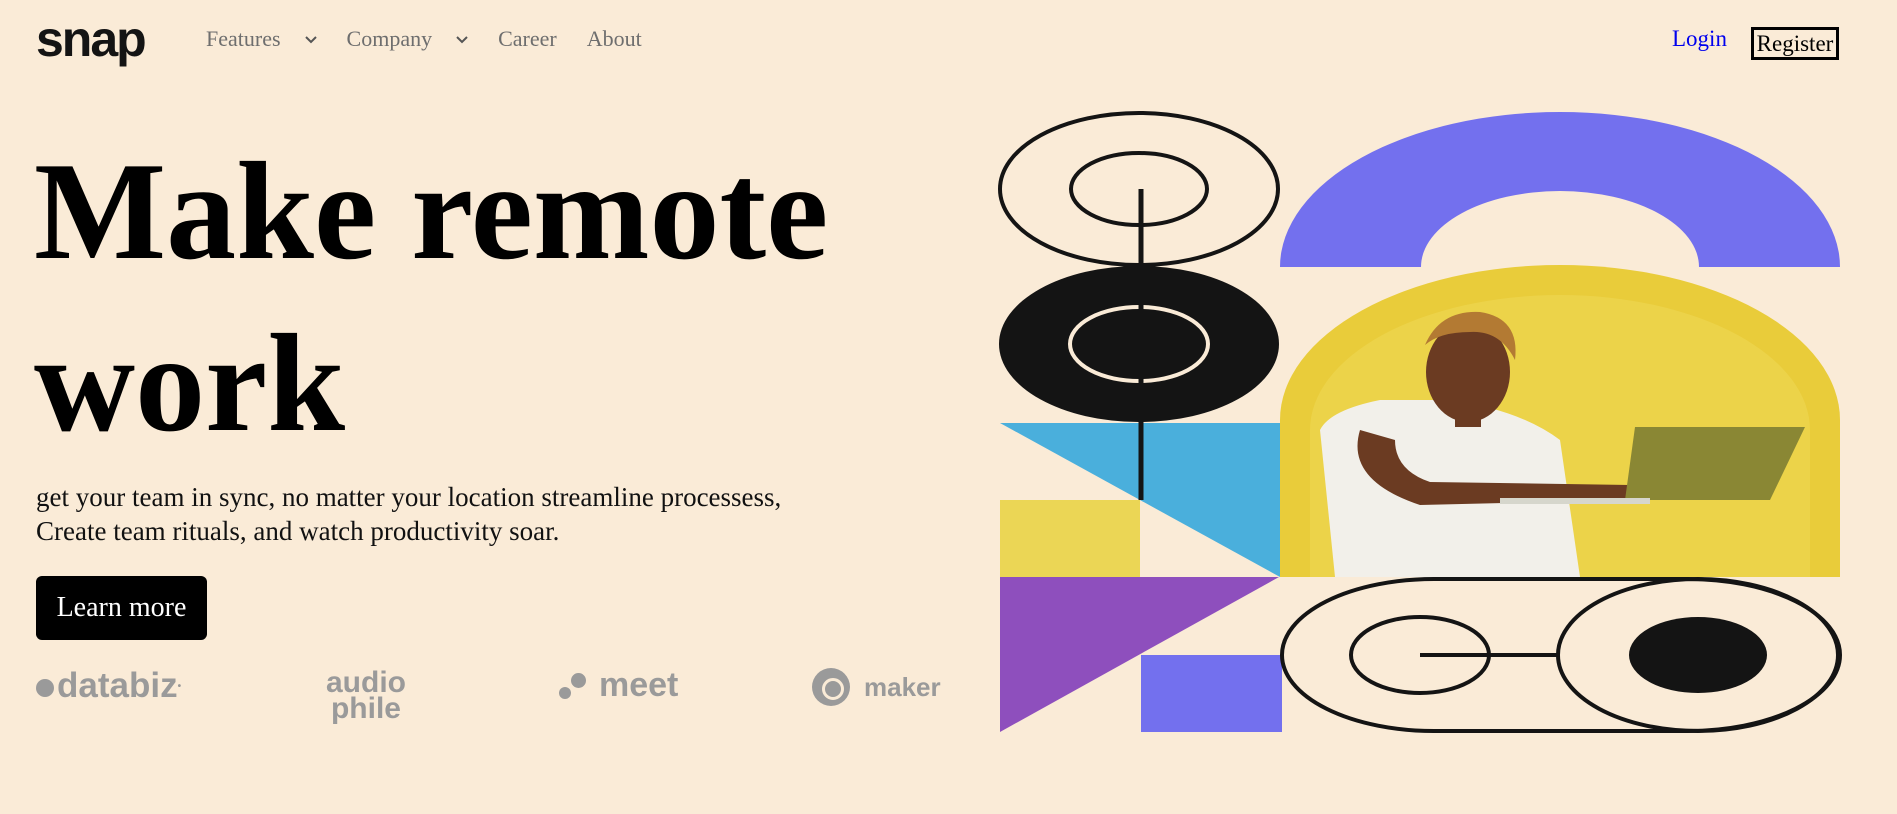  Describe the element at coordinates (1561, 655) in the screenshot. I see `bottom-pill-shape` at that location.